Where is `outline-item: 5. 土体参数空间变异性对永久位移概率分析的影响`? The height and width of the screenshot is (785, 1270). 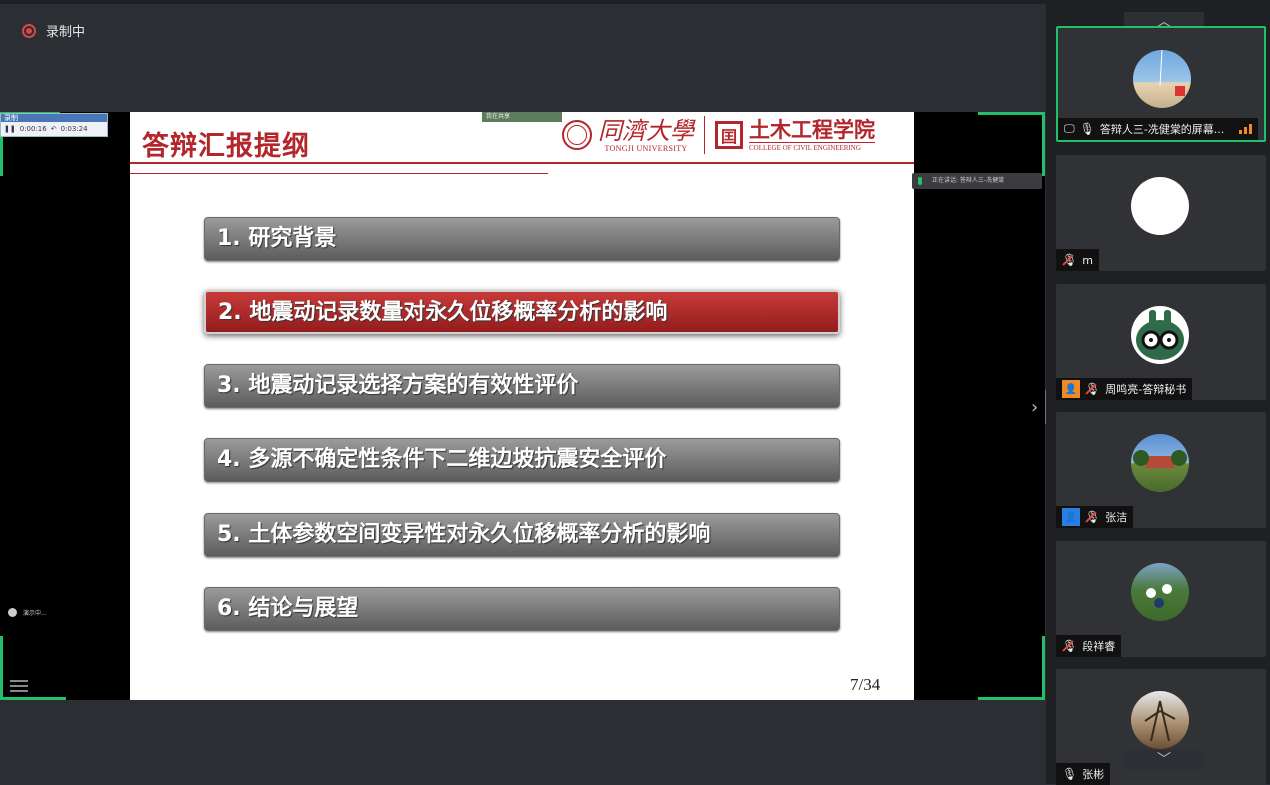
outline-item: 5. 土体参数空间变异性对永久位移概率分析的影响 is located at coordinates (522, 535).